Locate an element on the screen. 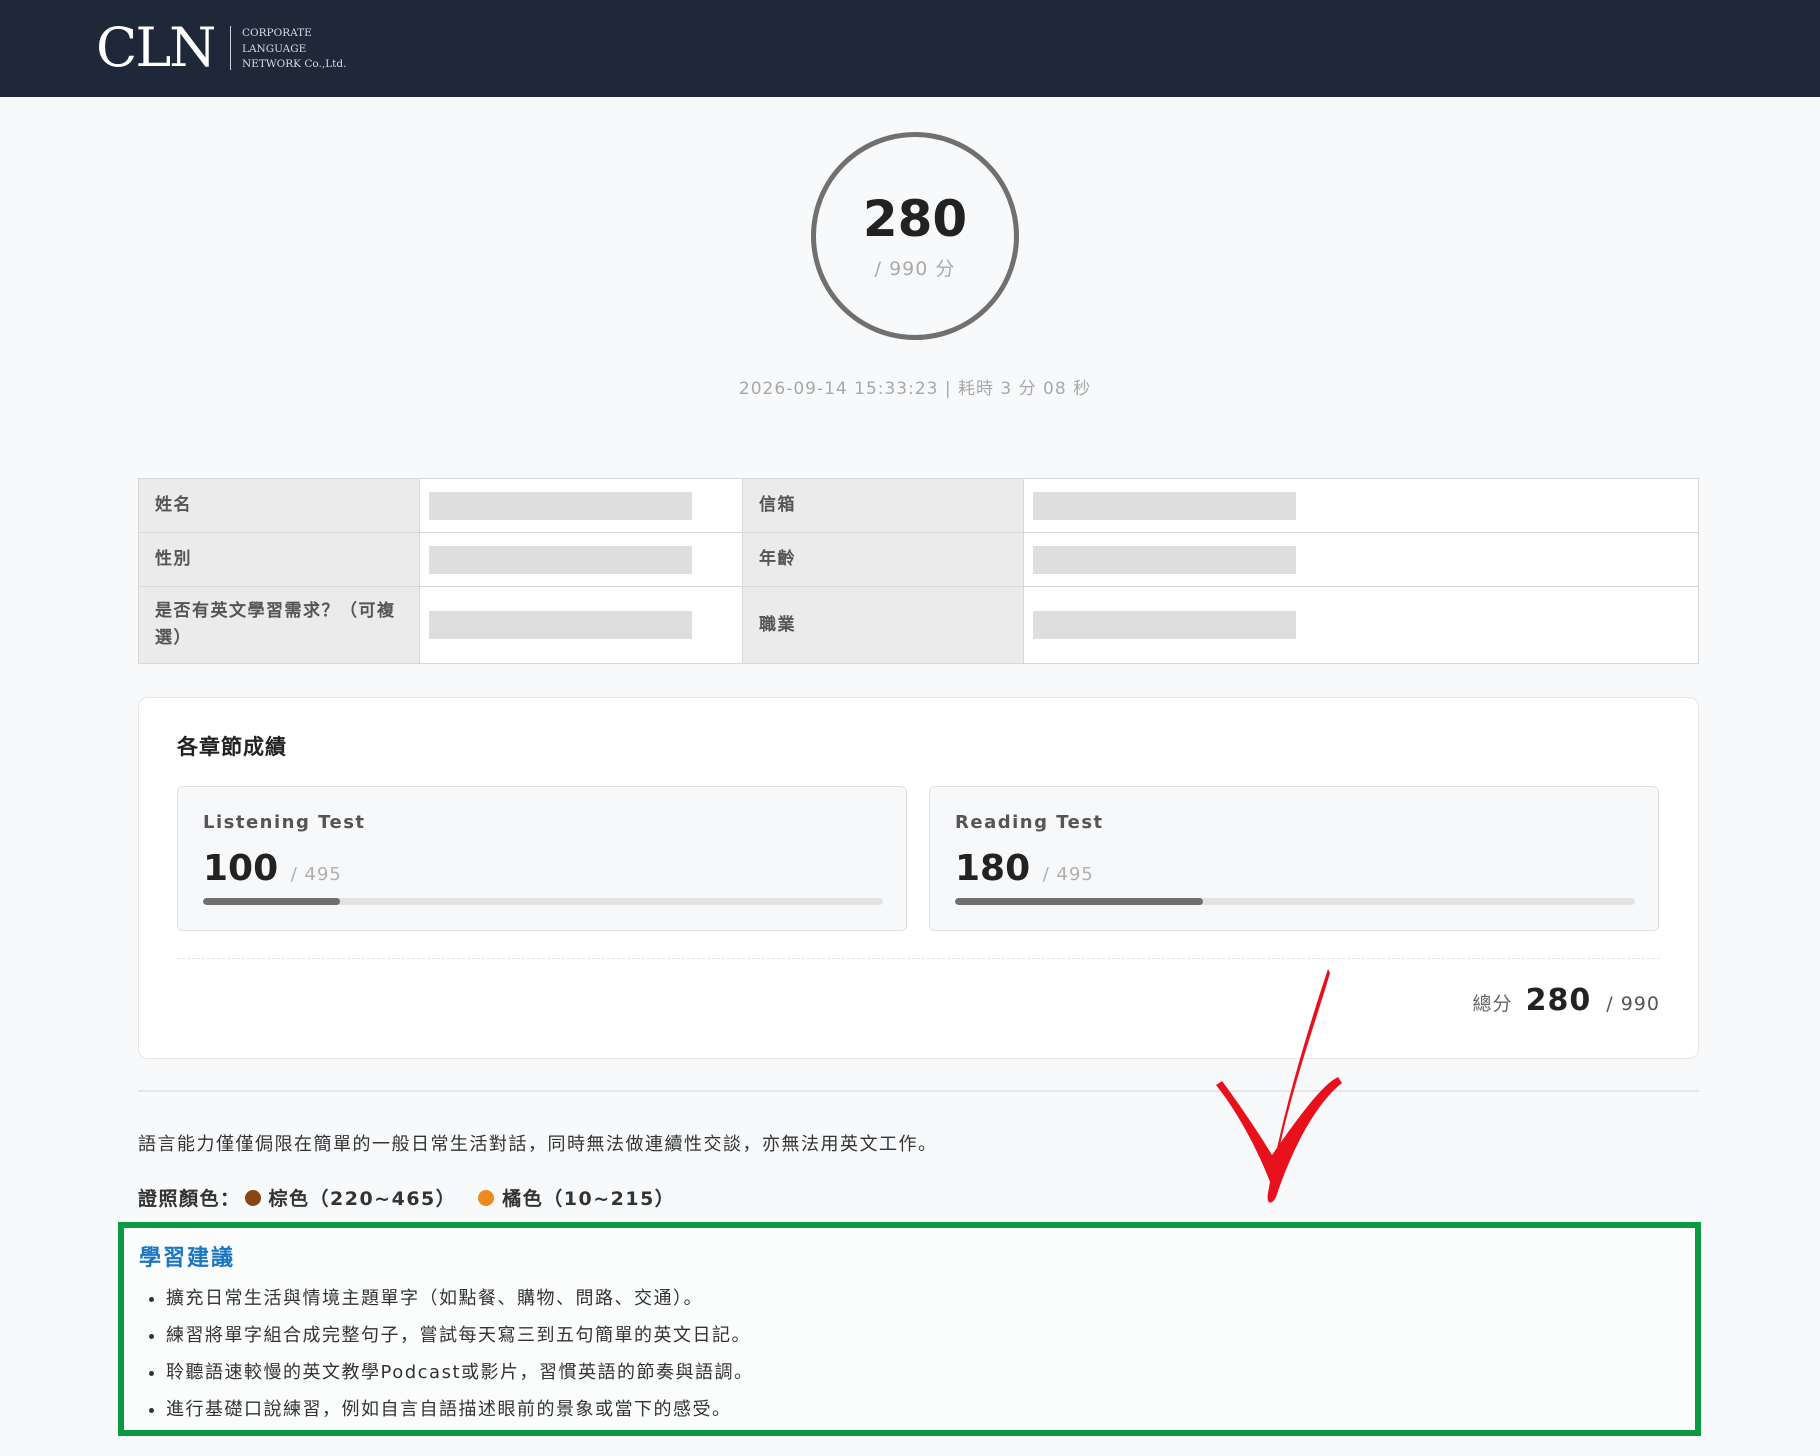 Image resolution: width=1820 pixels, height=1456 pixels. total-label: 總分 is located at coordinates (1492, 1004).